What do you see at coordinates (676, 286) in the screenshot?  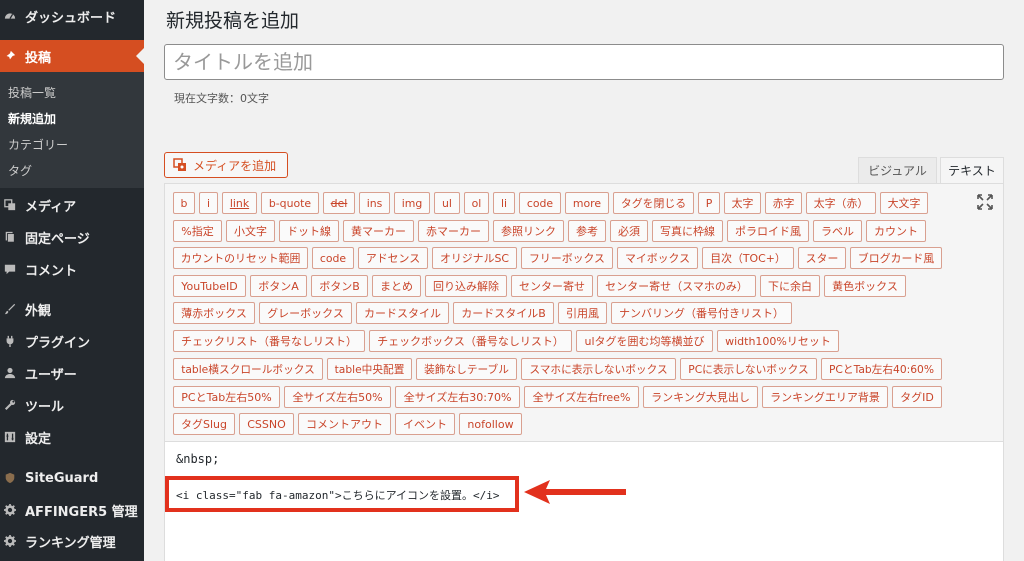 I see `quicktag-button: センター寄せ（スマホのみ）` at bounding box center [676, 286].